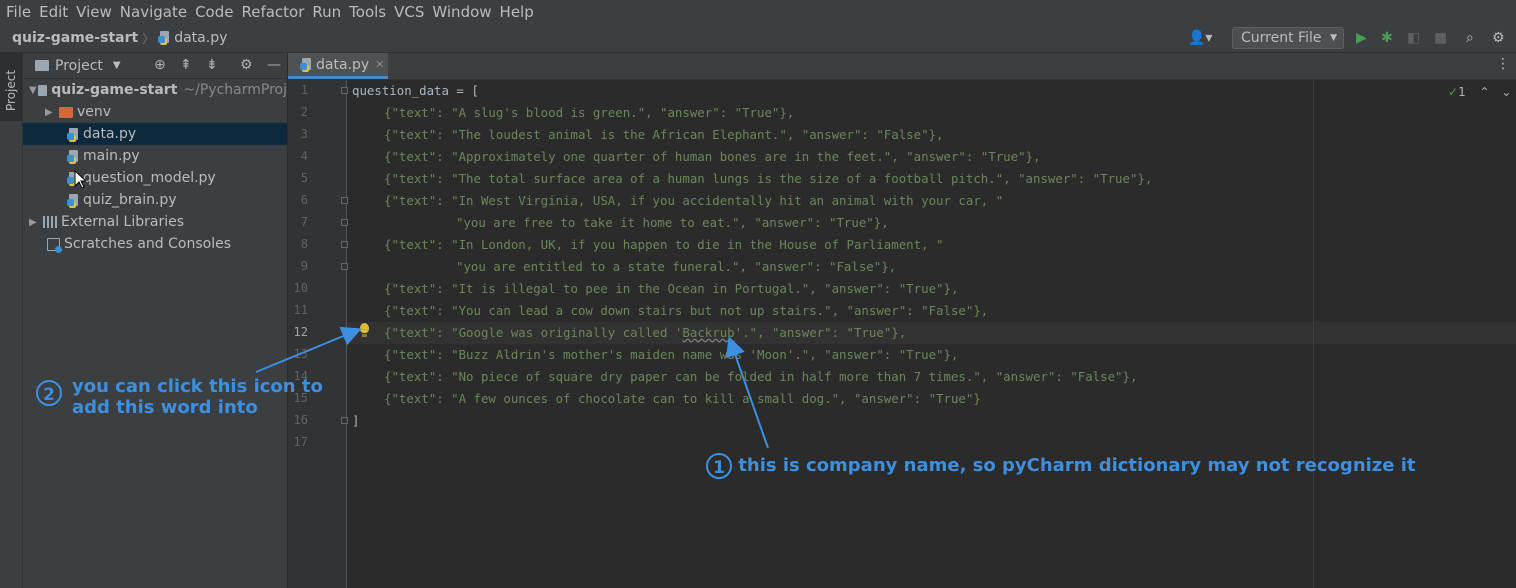 The image size is (1516, 588). What do you see at coordinates (364, 12) in the screenshot?
I see `menu-tools: Tools` at bounding box center [364, 12].